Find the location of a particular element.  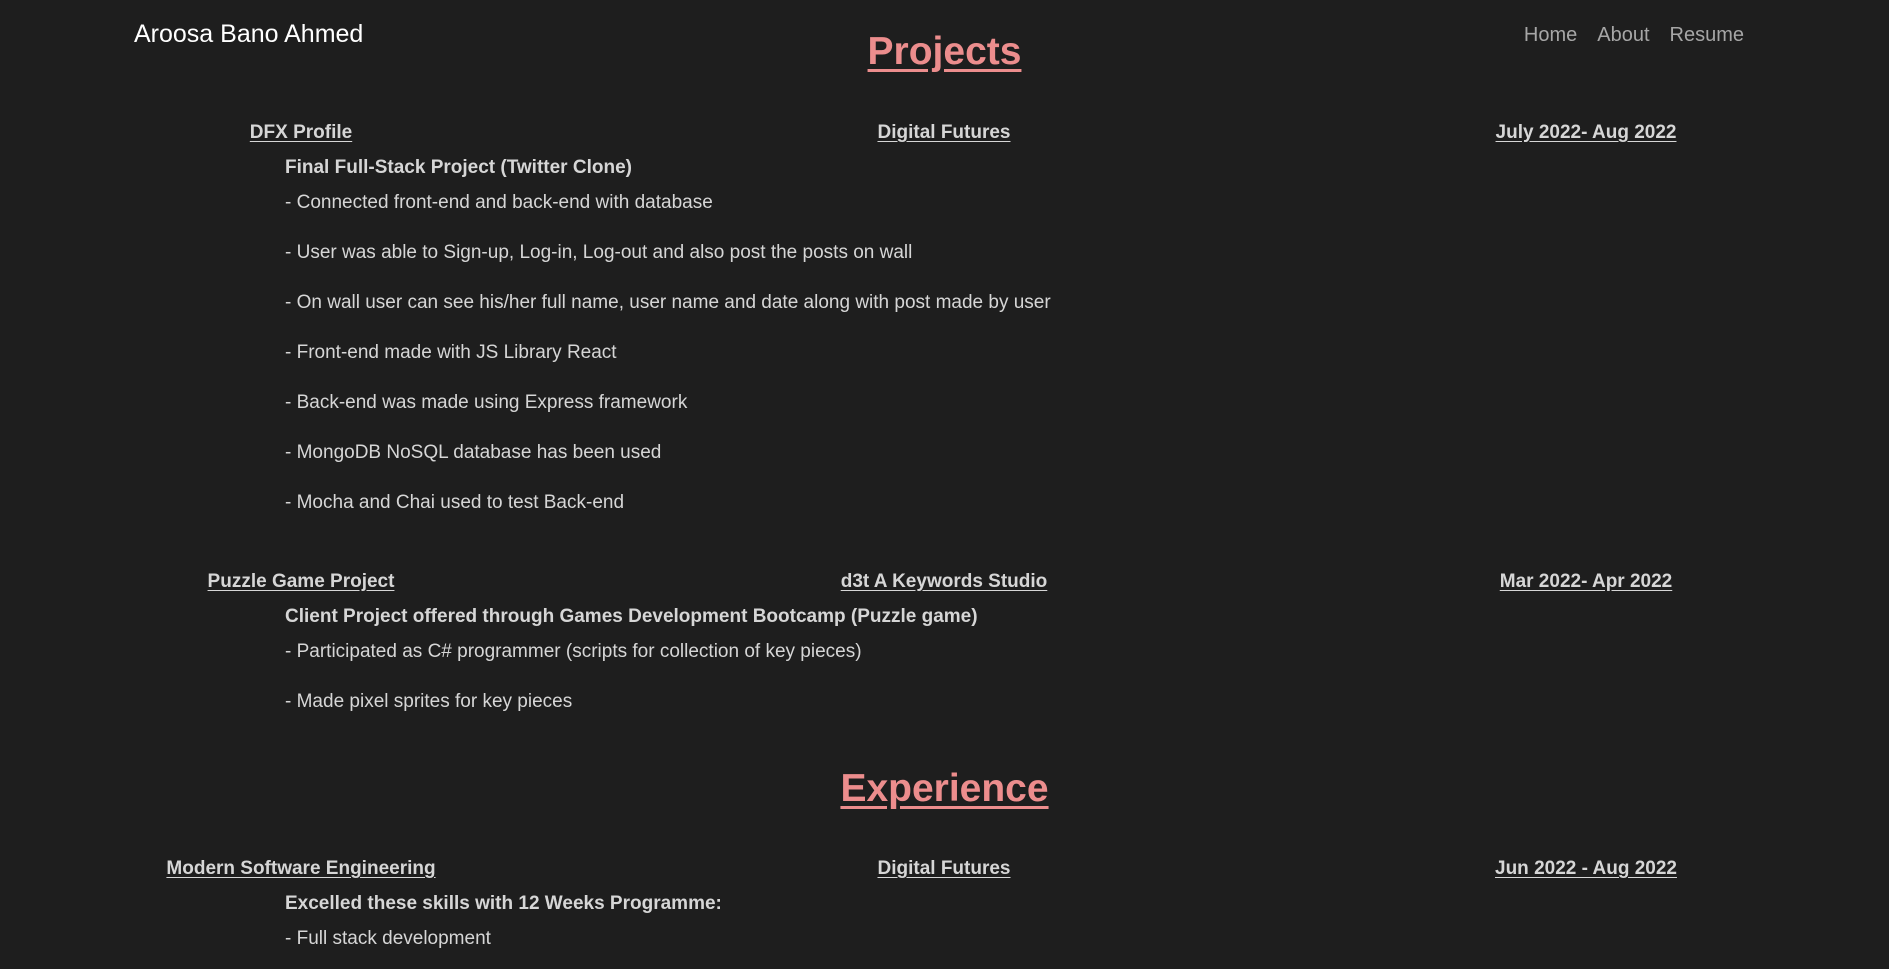

project-bullet: - Mocha and Chai used to test Back-end is located at coordinates (455, 502).